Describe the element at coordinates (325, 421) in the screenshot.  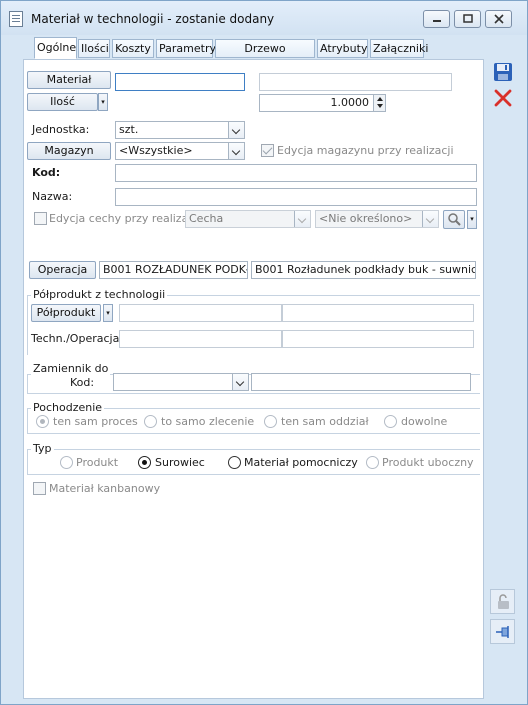
I see `origin-option-label: ten sam oddział` at that location.